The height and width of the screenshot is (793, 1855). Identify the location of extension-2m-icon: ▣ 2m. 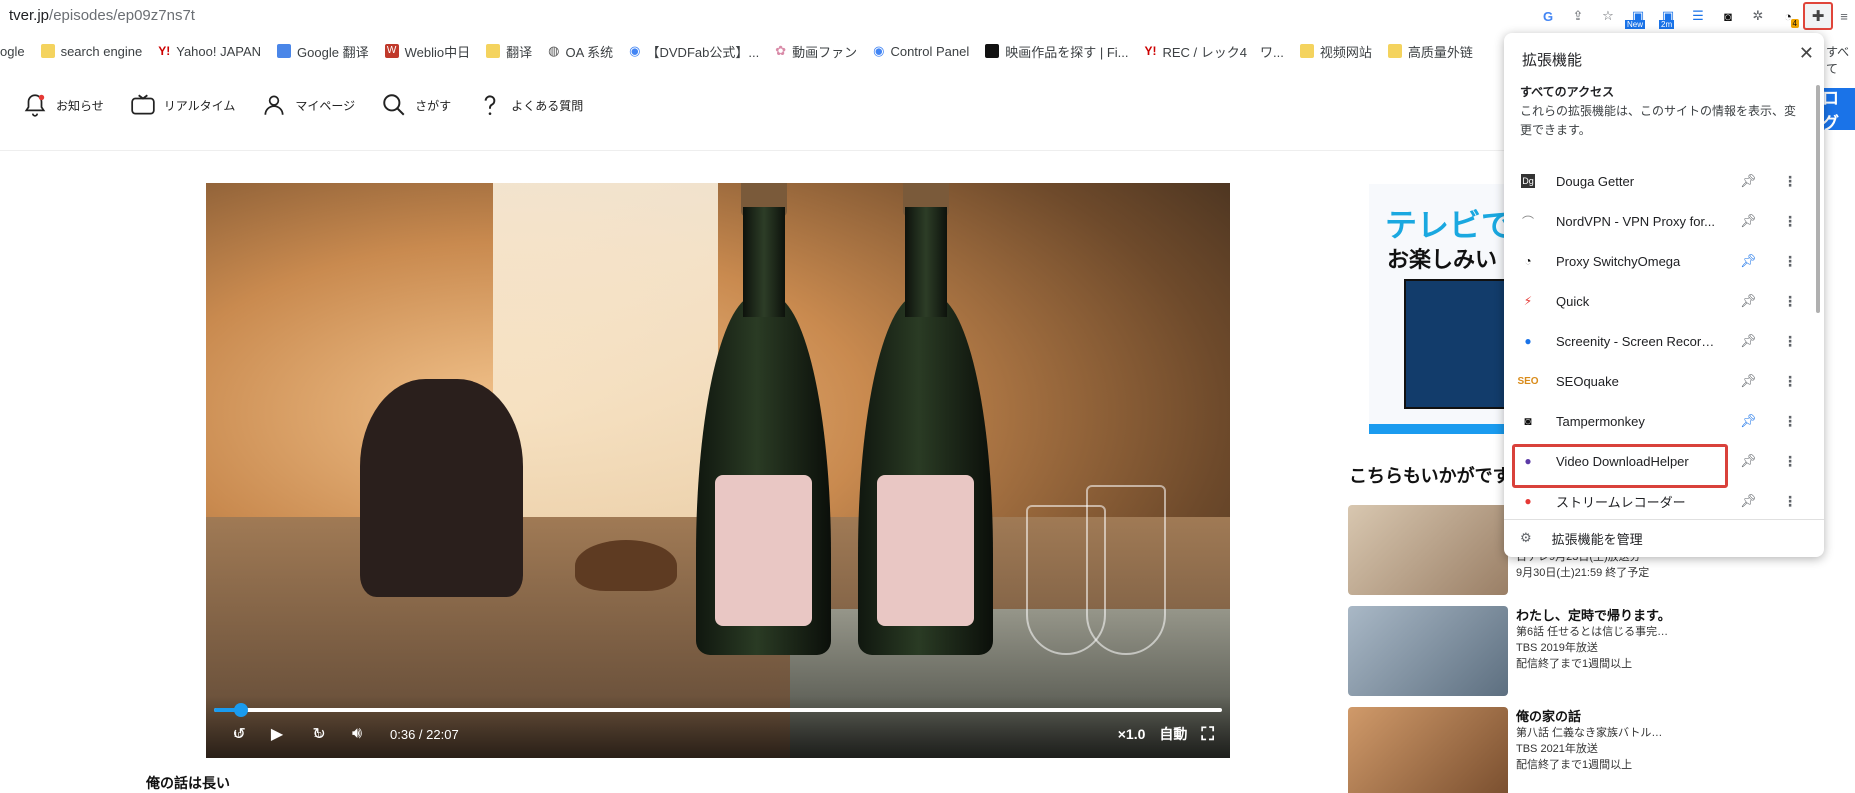
(1668, 16).